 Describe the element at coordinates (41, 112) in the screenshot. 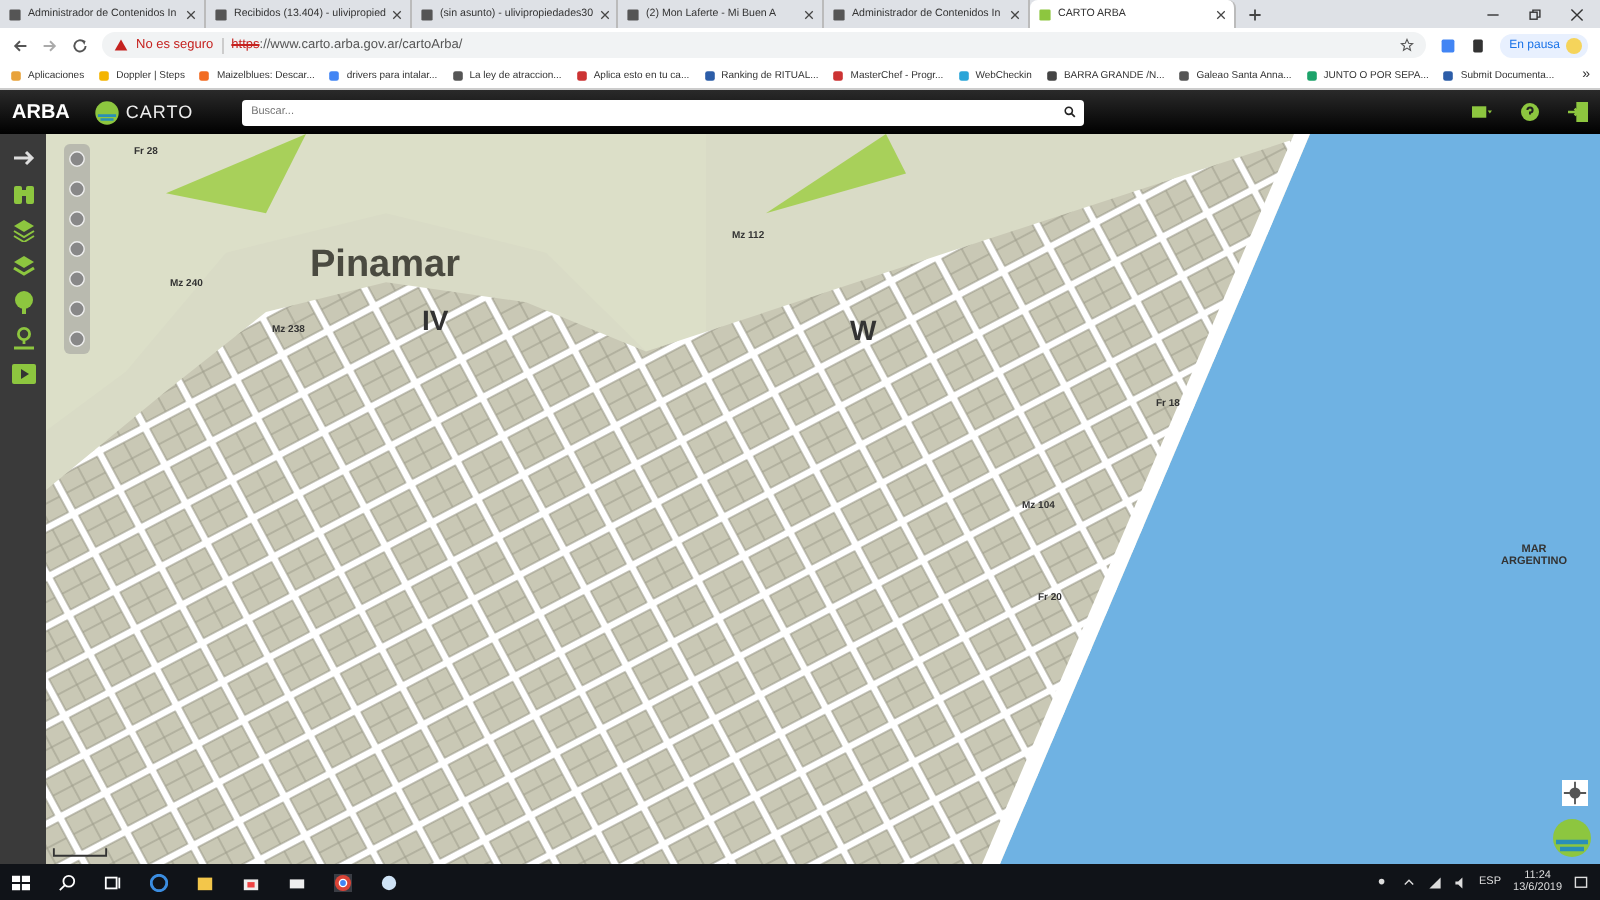

I see `arba-logo: ARBA` at that location.